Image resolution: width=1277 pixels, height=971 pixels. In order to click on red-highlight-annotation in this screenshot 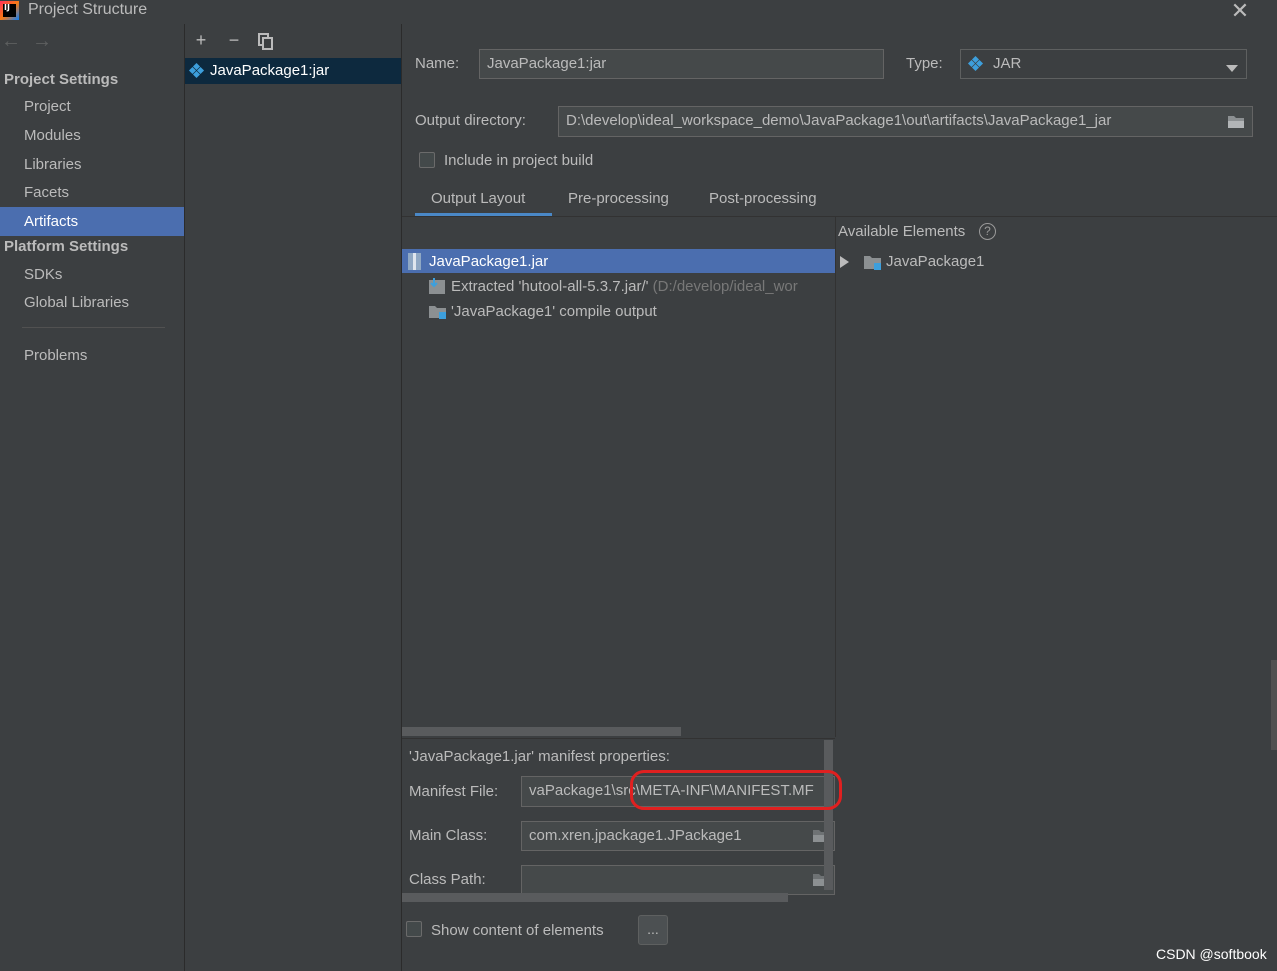, I will do `click(736, 790)`.